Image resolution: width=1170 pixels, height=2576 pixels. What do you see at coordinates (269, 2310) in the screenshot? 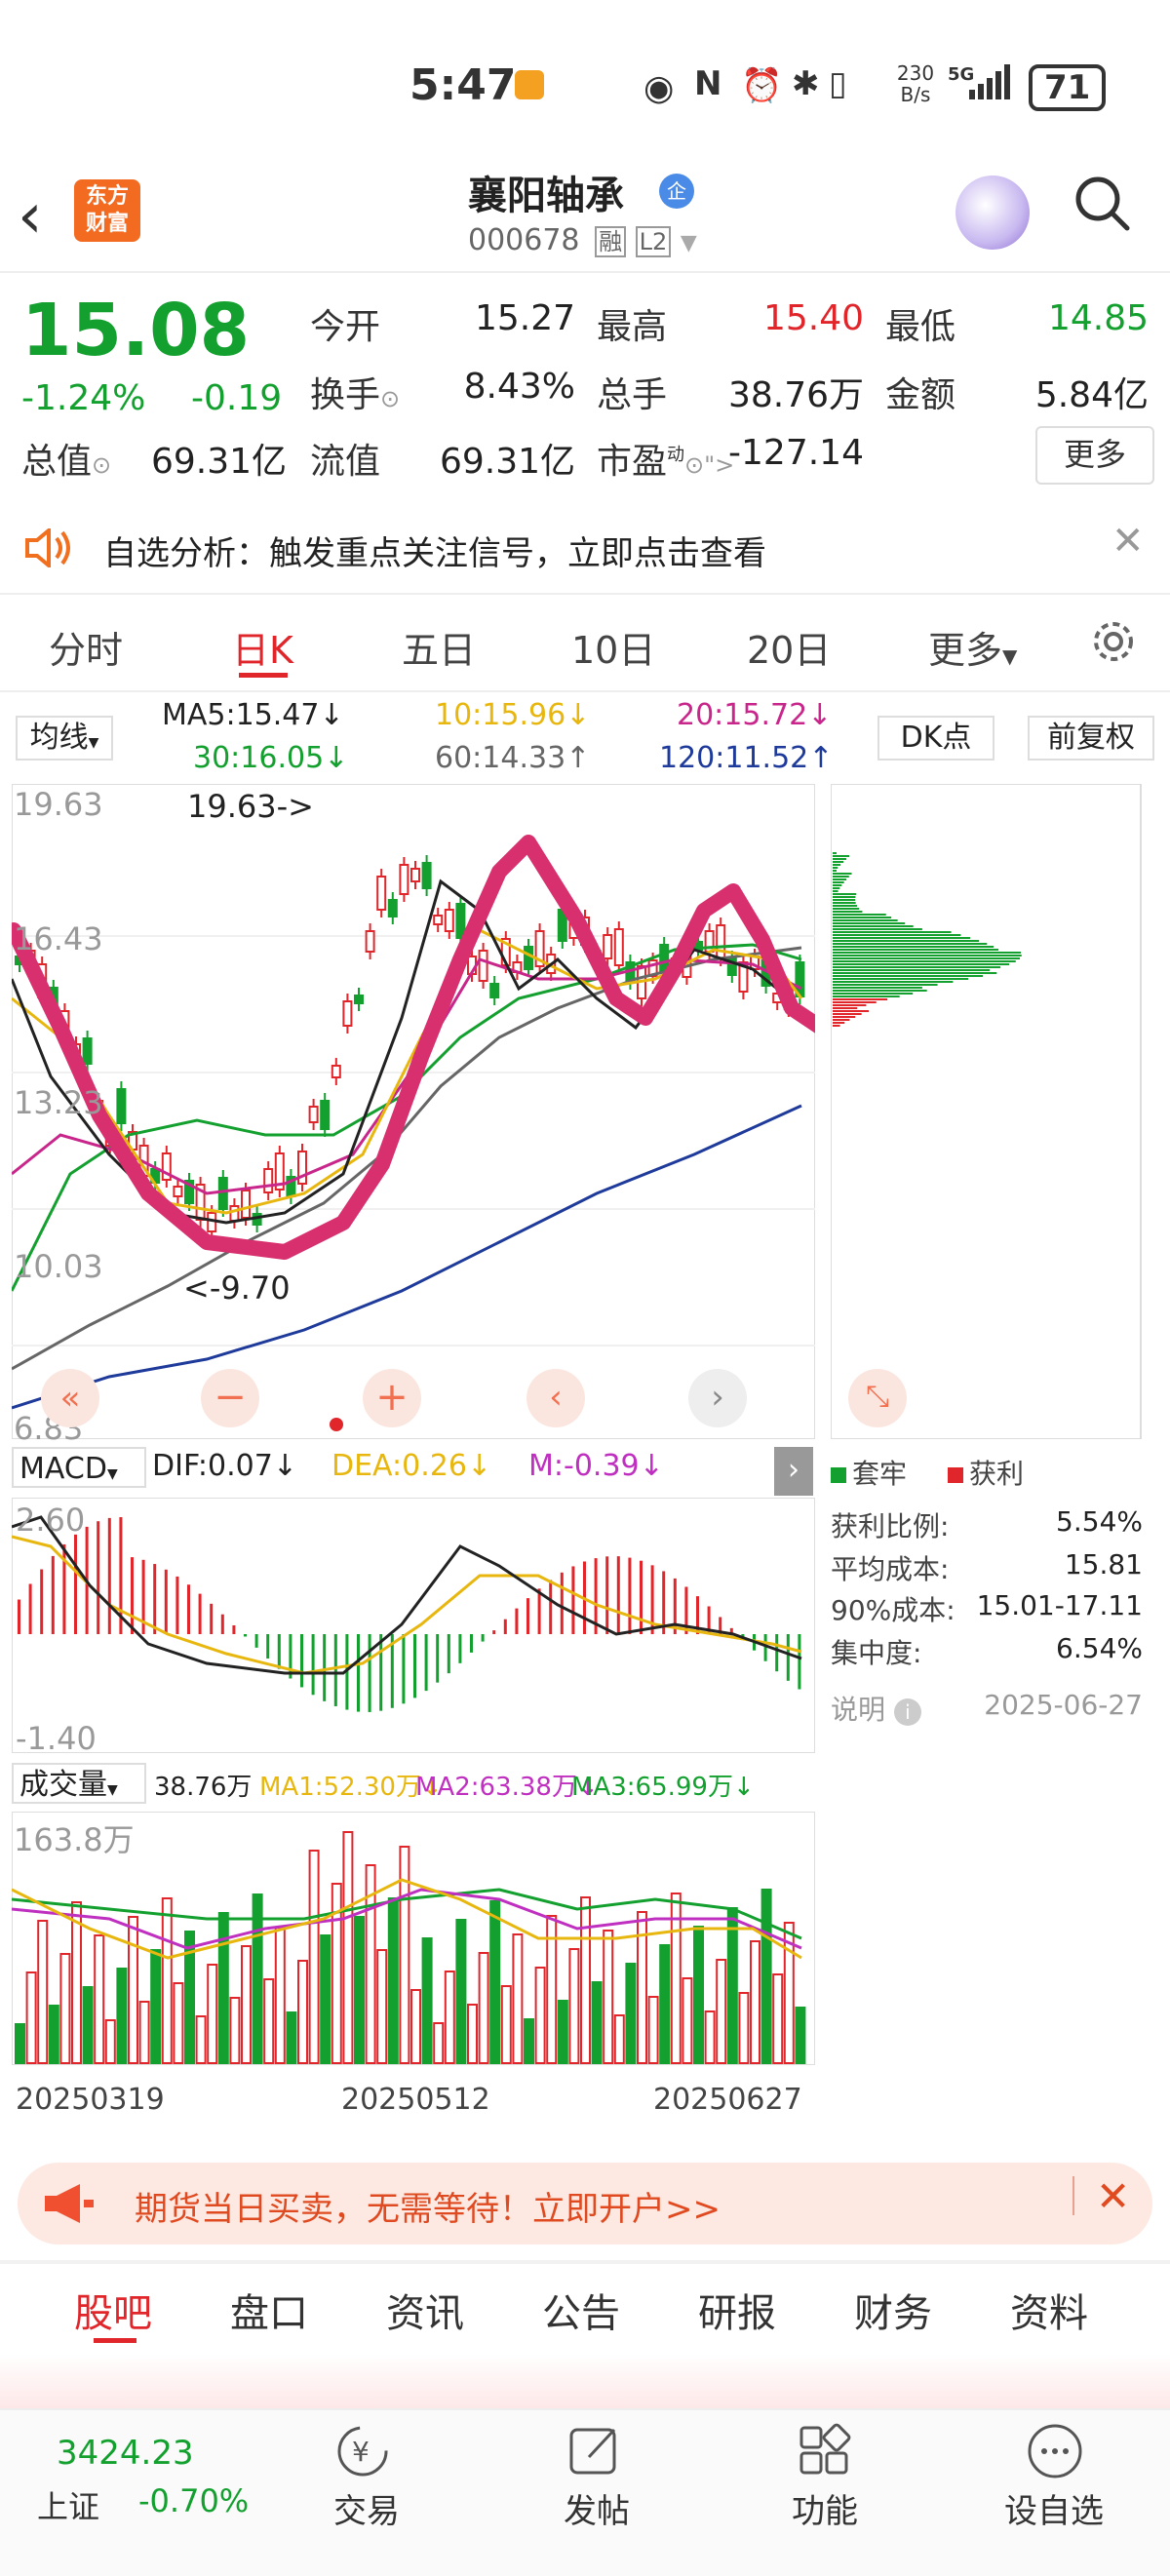
I see `tab-pankou: 盘口` at bounding box center [269, 2310].